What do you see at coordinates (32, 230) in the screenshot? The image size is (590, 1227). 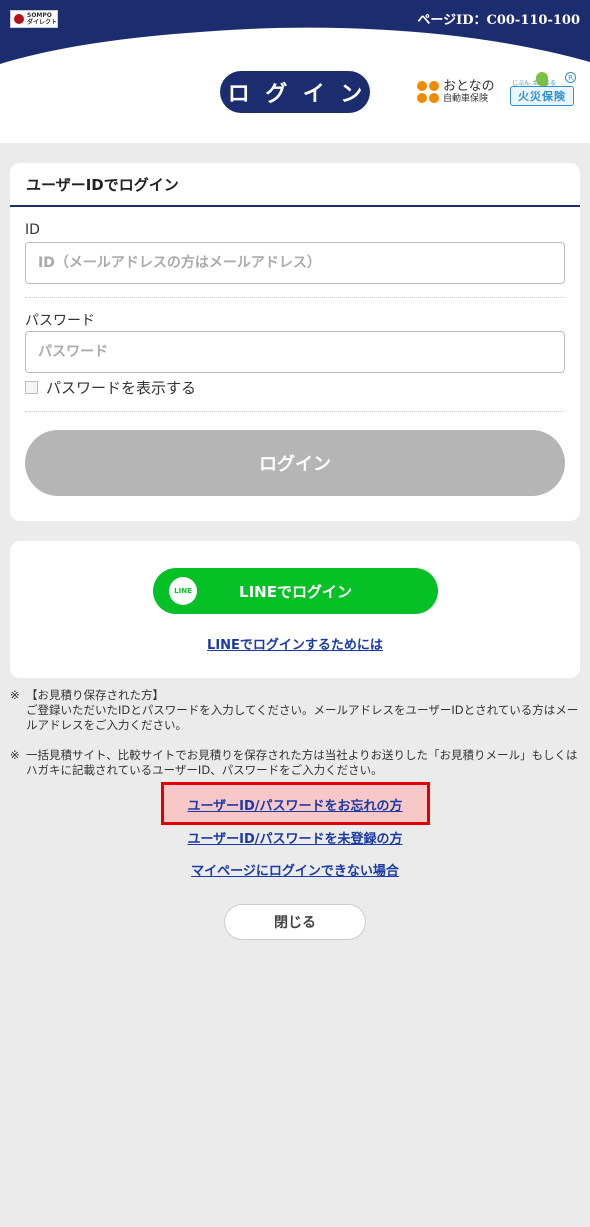 I see `id-label: ID` at bounding box center [32, 230].